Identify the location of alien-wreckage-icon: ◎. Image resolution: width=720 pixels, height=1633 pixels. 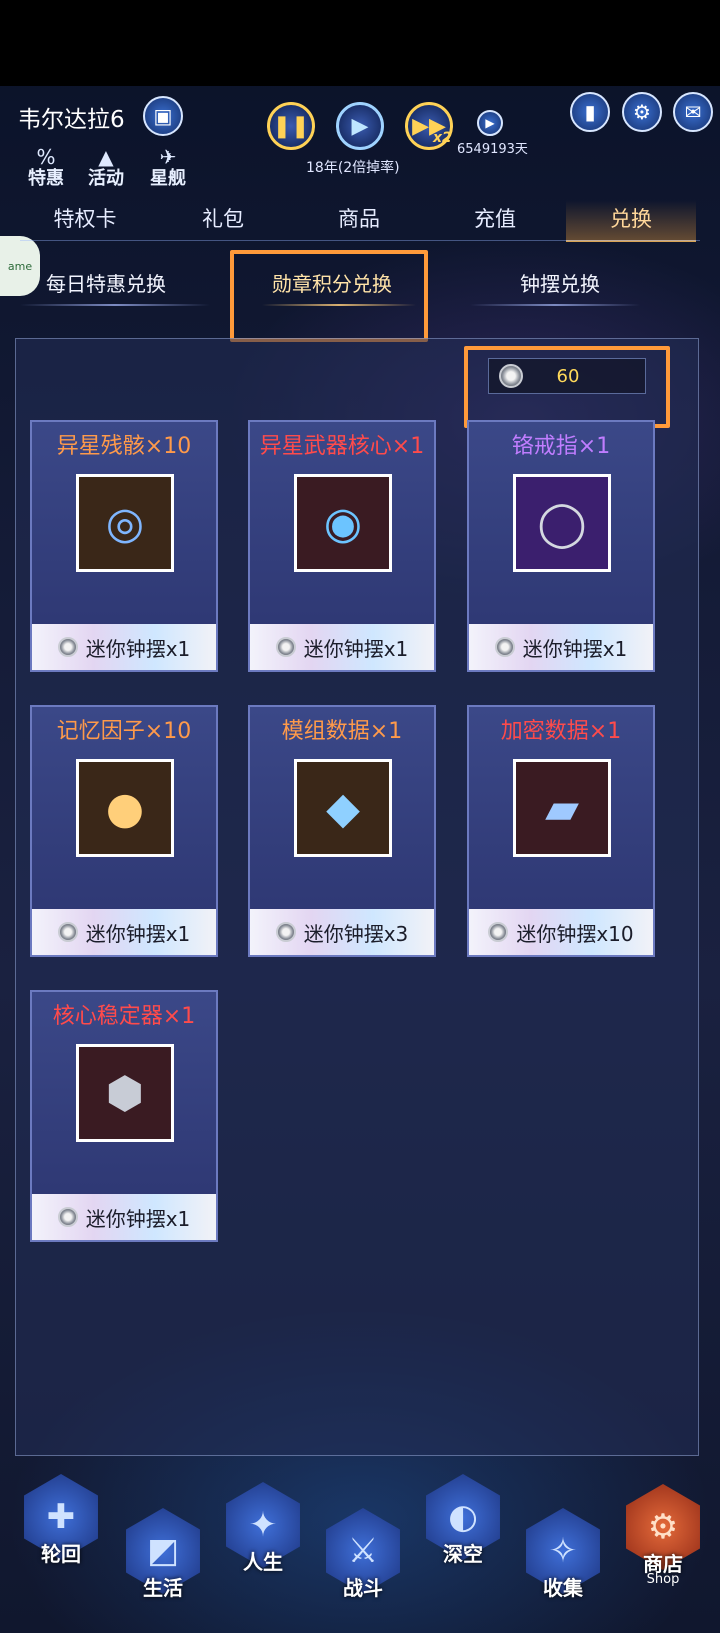
(125, 523).